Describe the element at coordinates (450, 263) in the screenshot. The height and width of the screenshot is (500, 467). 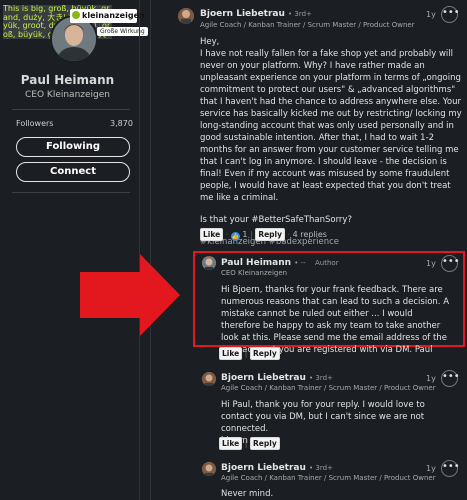
I see `reply1-more-icon: •••` at that location.